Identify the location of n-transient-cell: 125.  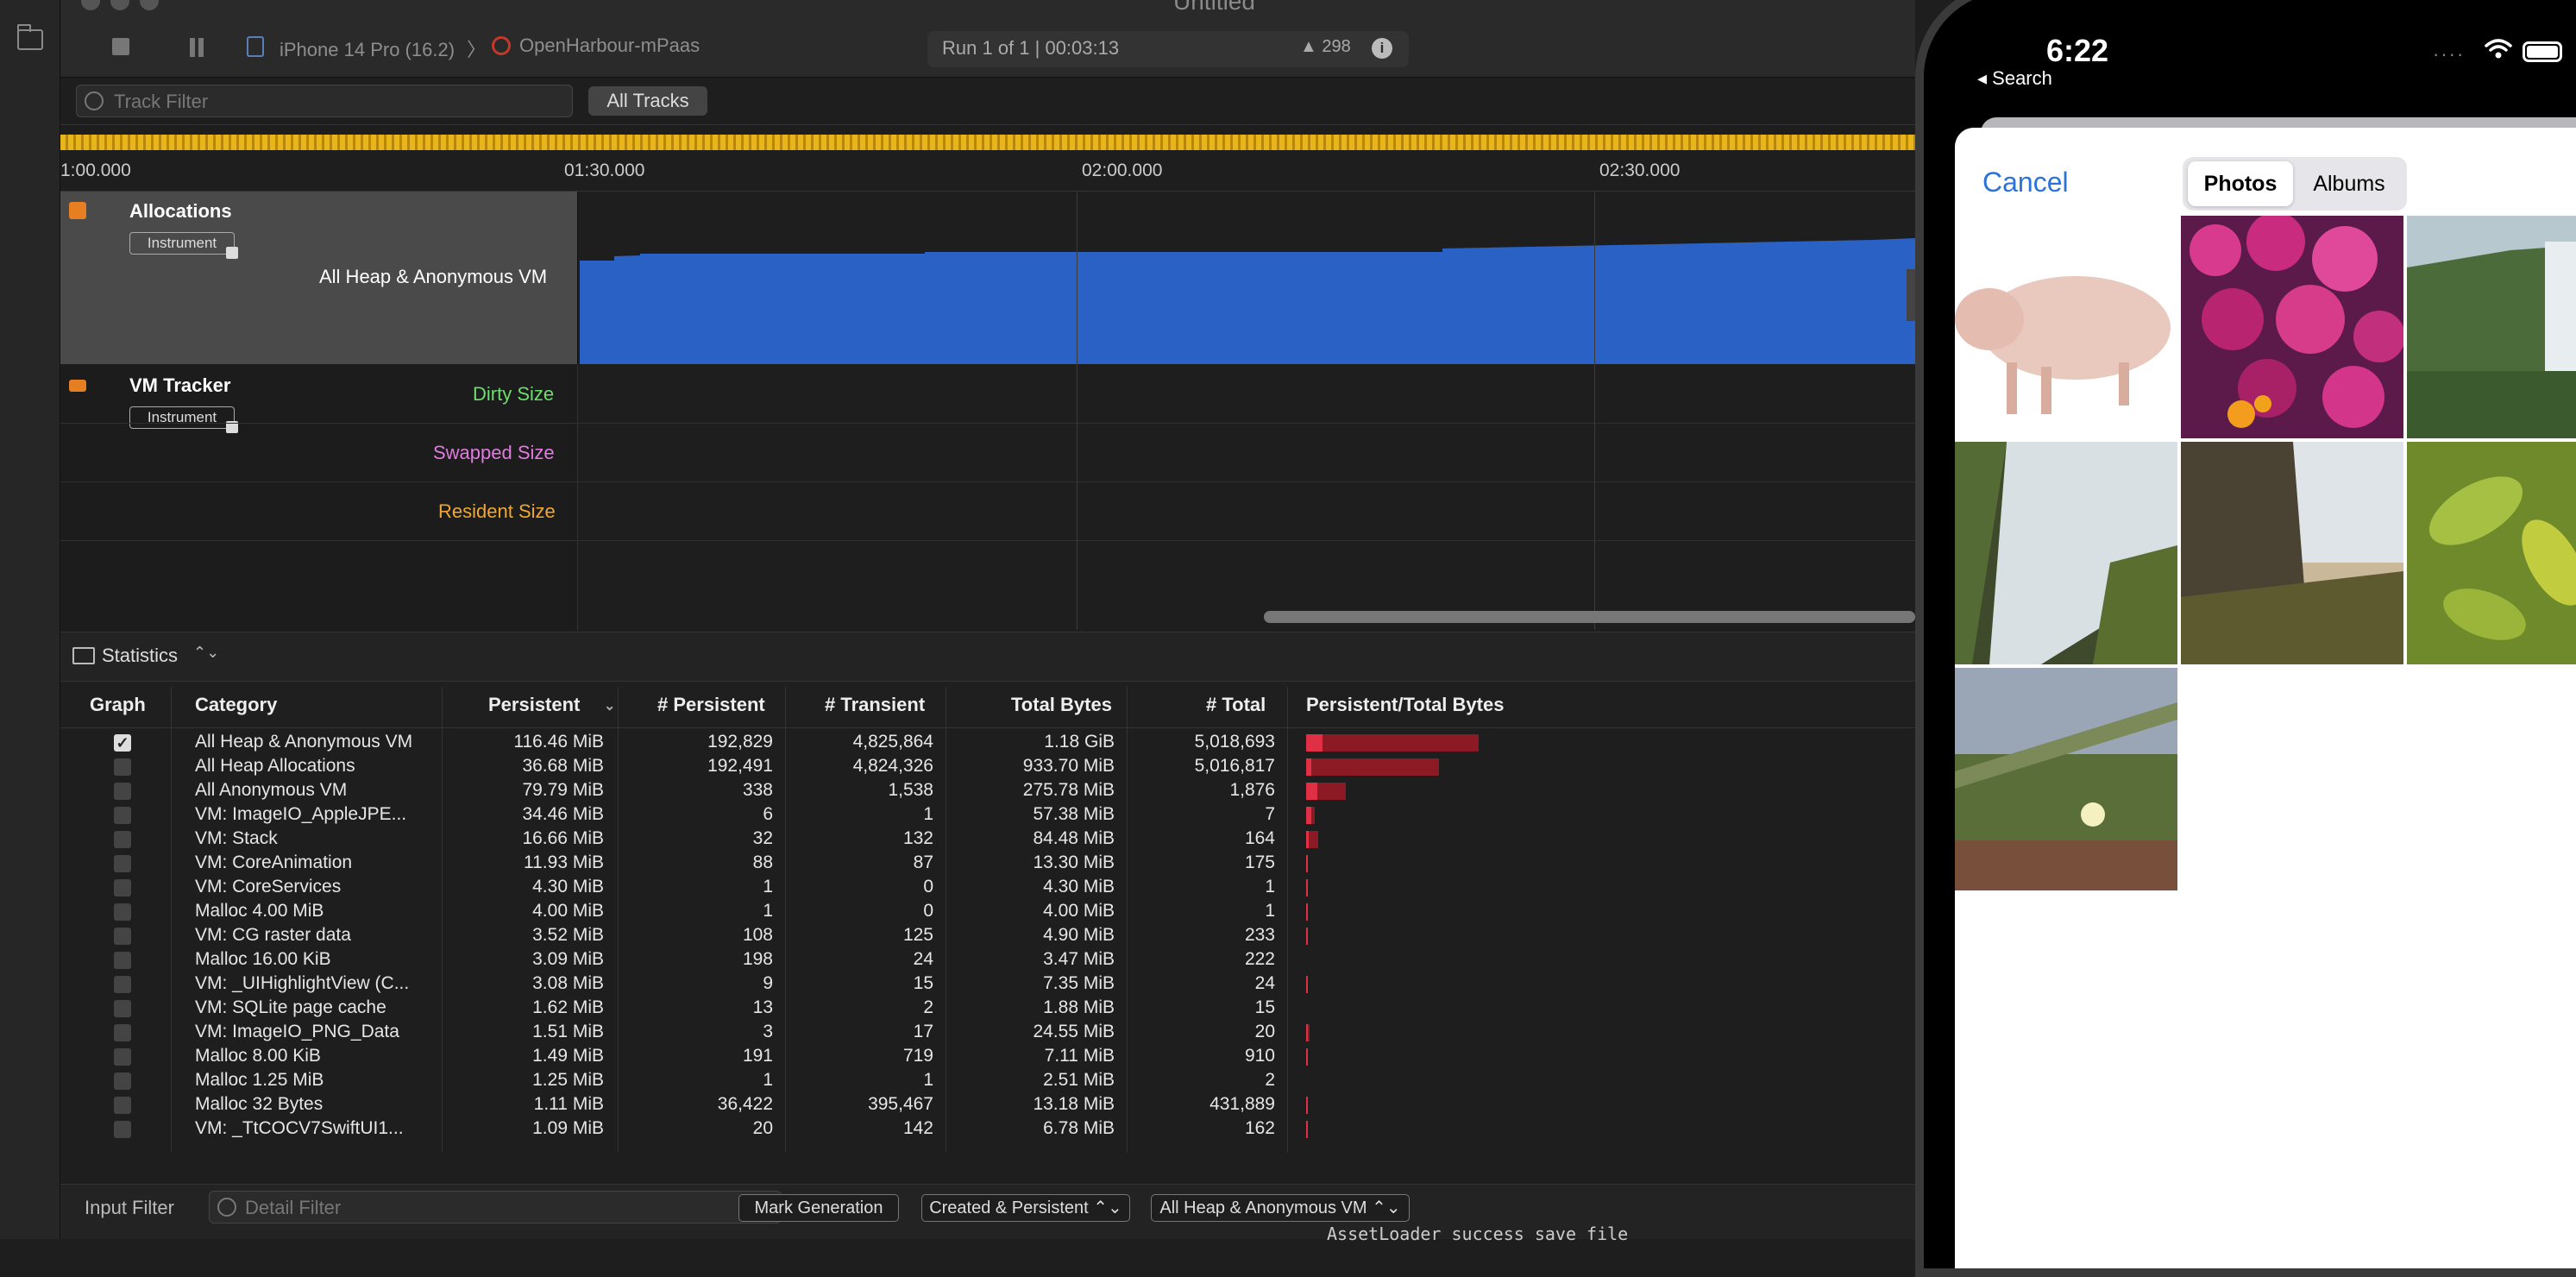
(917, 935).